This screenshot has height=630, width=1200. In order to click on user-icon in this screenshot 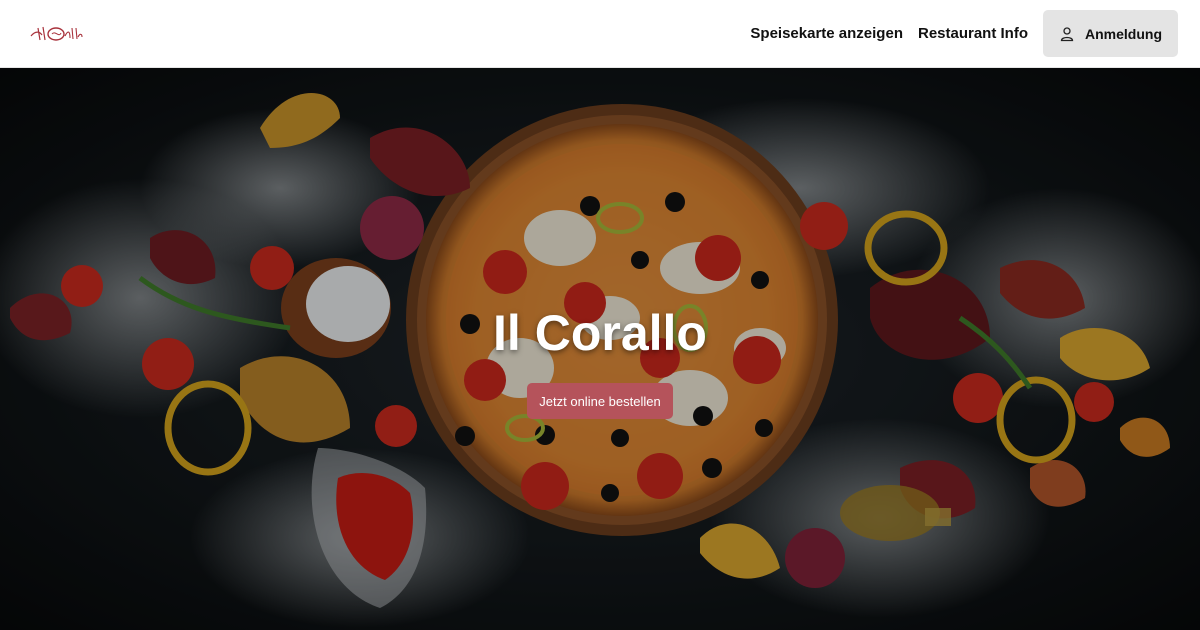, I will do `click(1067, 34)`.